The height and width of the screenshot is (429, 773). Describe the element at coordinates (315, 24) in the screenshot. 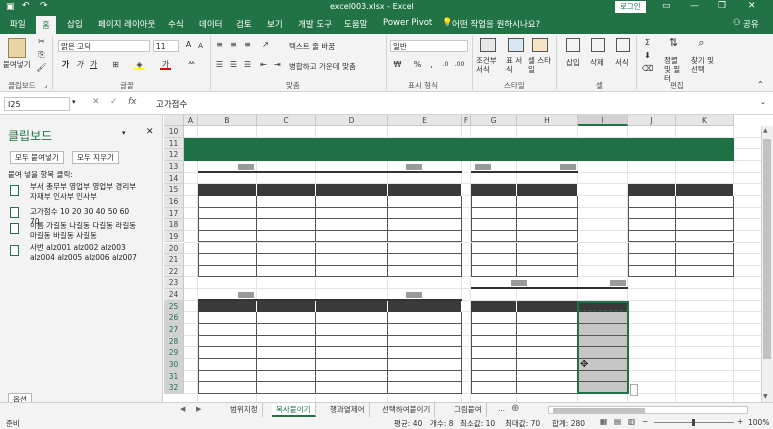

I see `tab-developer: 개발 도구` at that location.